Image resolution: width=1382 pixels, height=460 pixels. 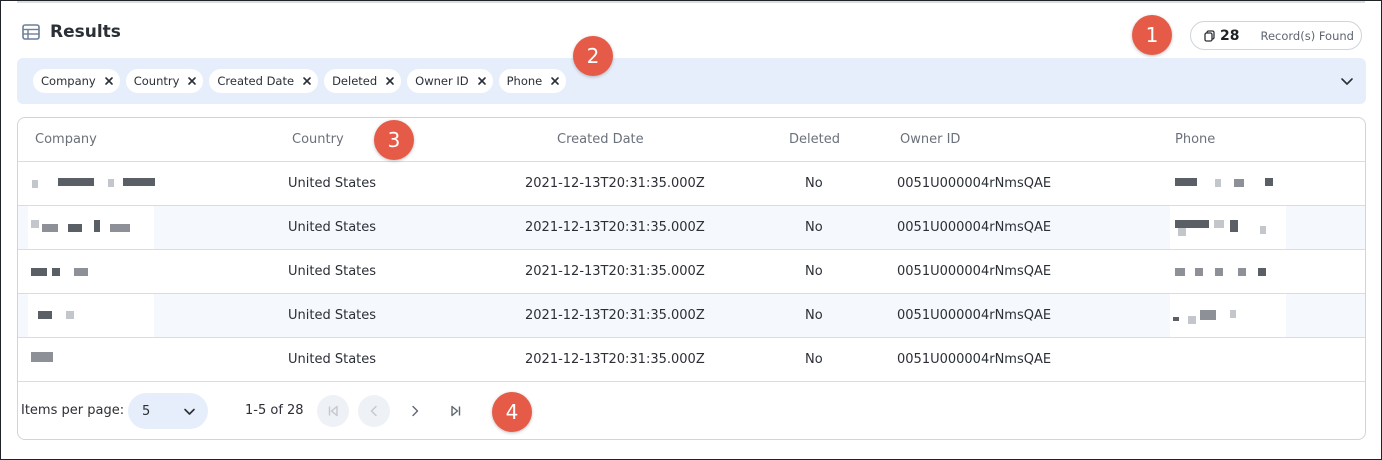 I want to click on first-page-button, so click(x=333, y=411).